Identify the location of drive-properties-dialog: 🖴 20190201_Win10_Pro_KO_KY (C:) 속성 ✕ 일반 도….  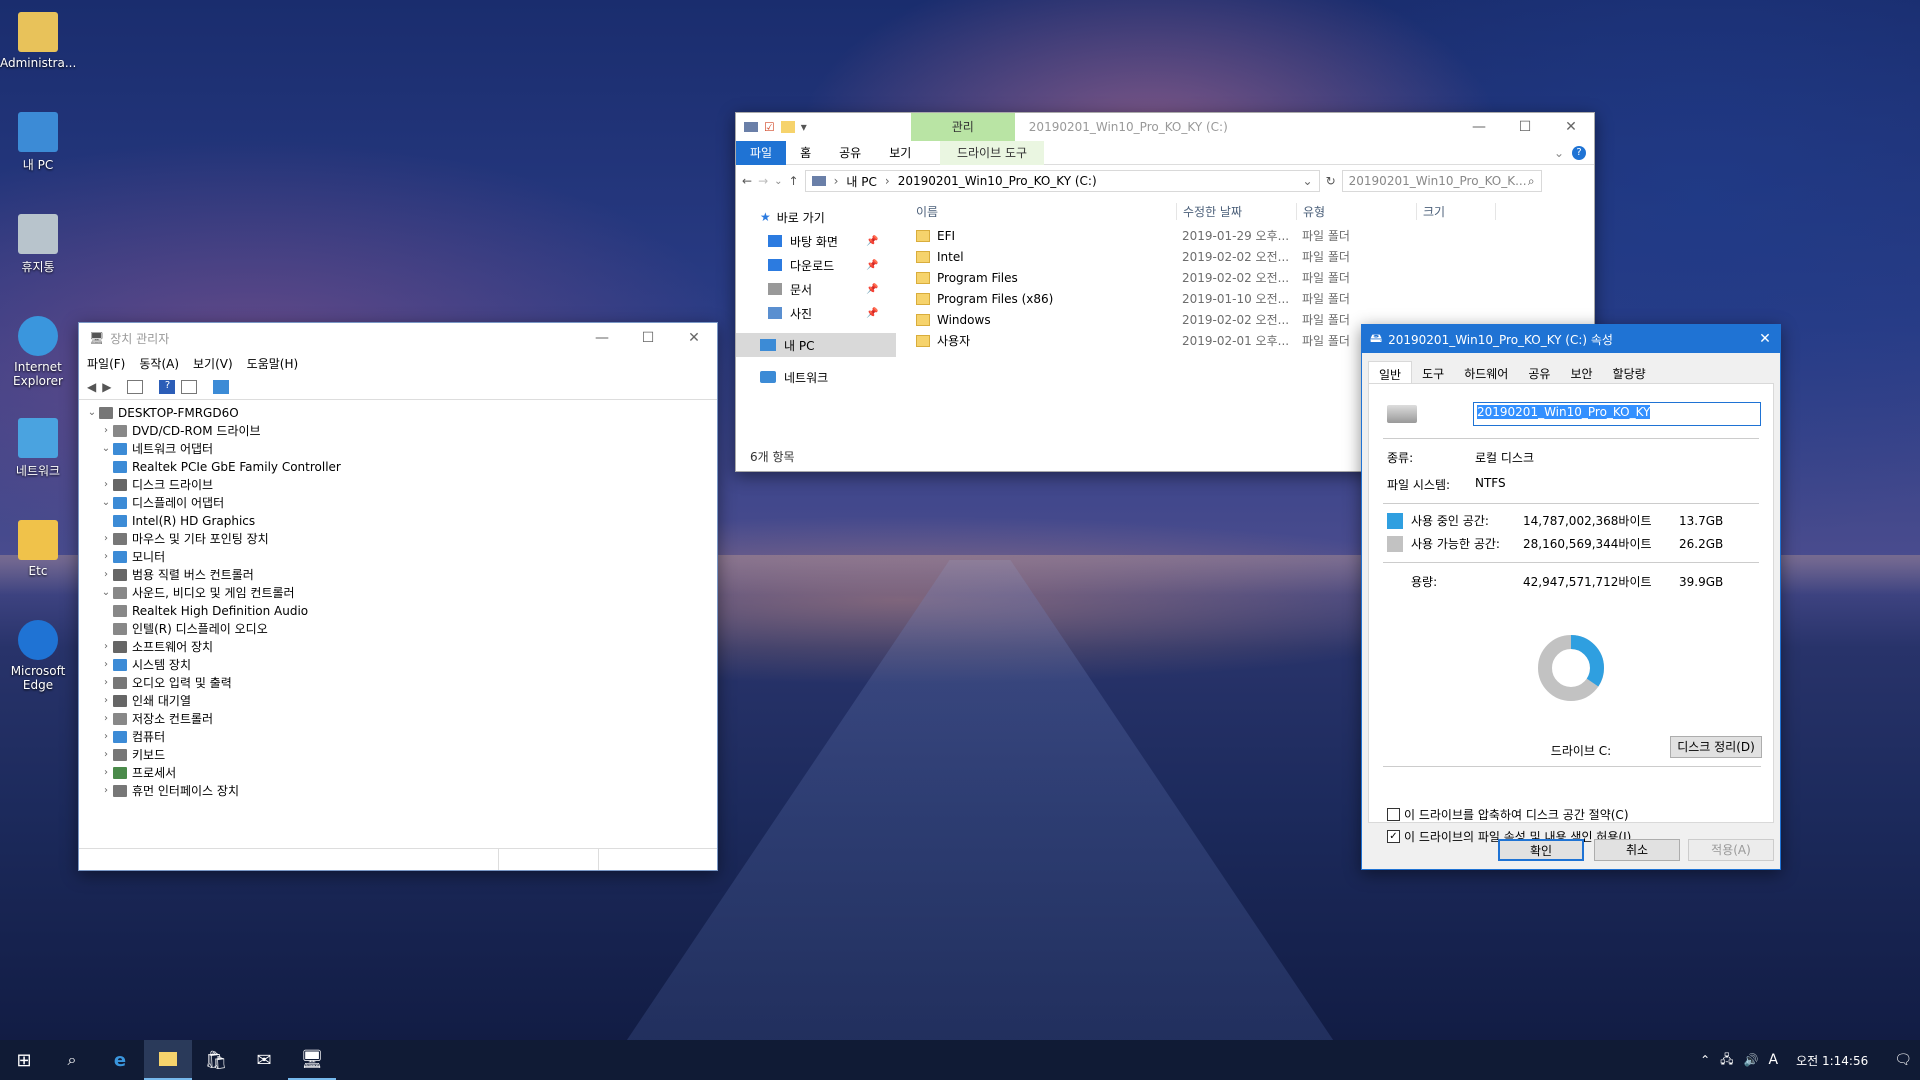
(1571, 597).